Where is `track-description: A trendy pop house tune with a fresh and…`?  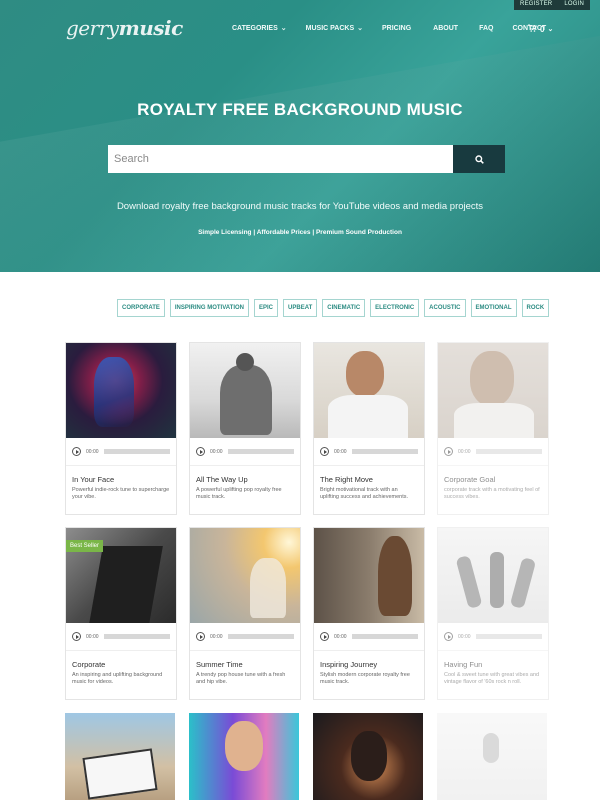
track-description: A trendy pop house tune with a fresh and… is located at coordinates (241, 679).